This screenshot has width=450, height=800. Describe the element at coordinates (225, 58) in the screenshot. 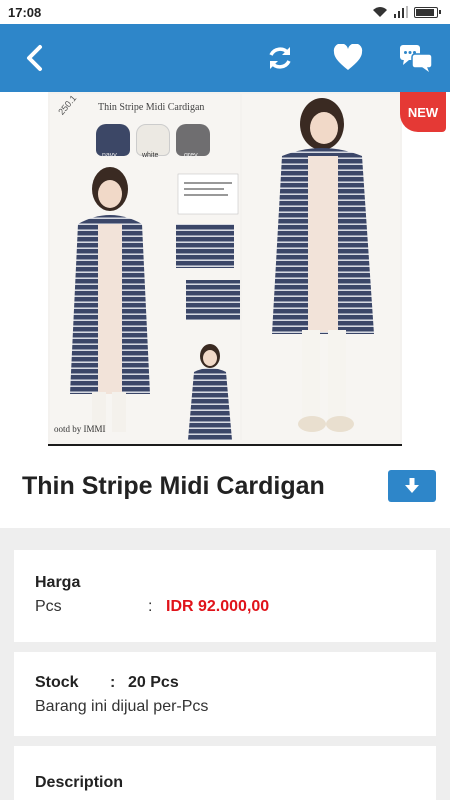

I see `app-bar` at that location.